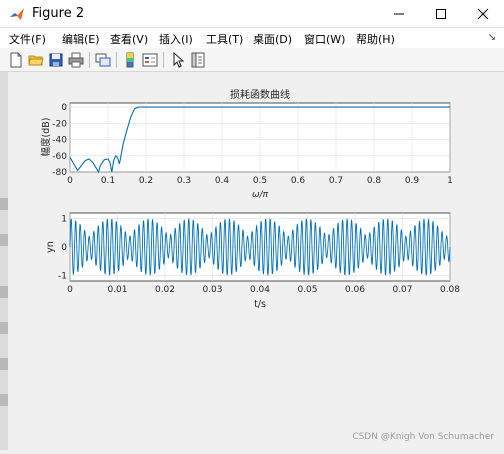 The image size is (504, 454). Describe the element at coordinates (260, 181) in the screenshot. I see `x-tick-label: 0.5` at that location.